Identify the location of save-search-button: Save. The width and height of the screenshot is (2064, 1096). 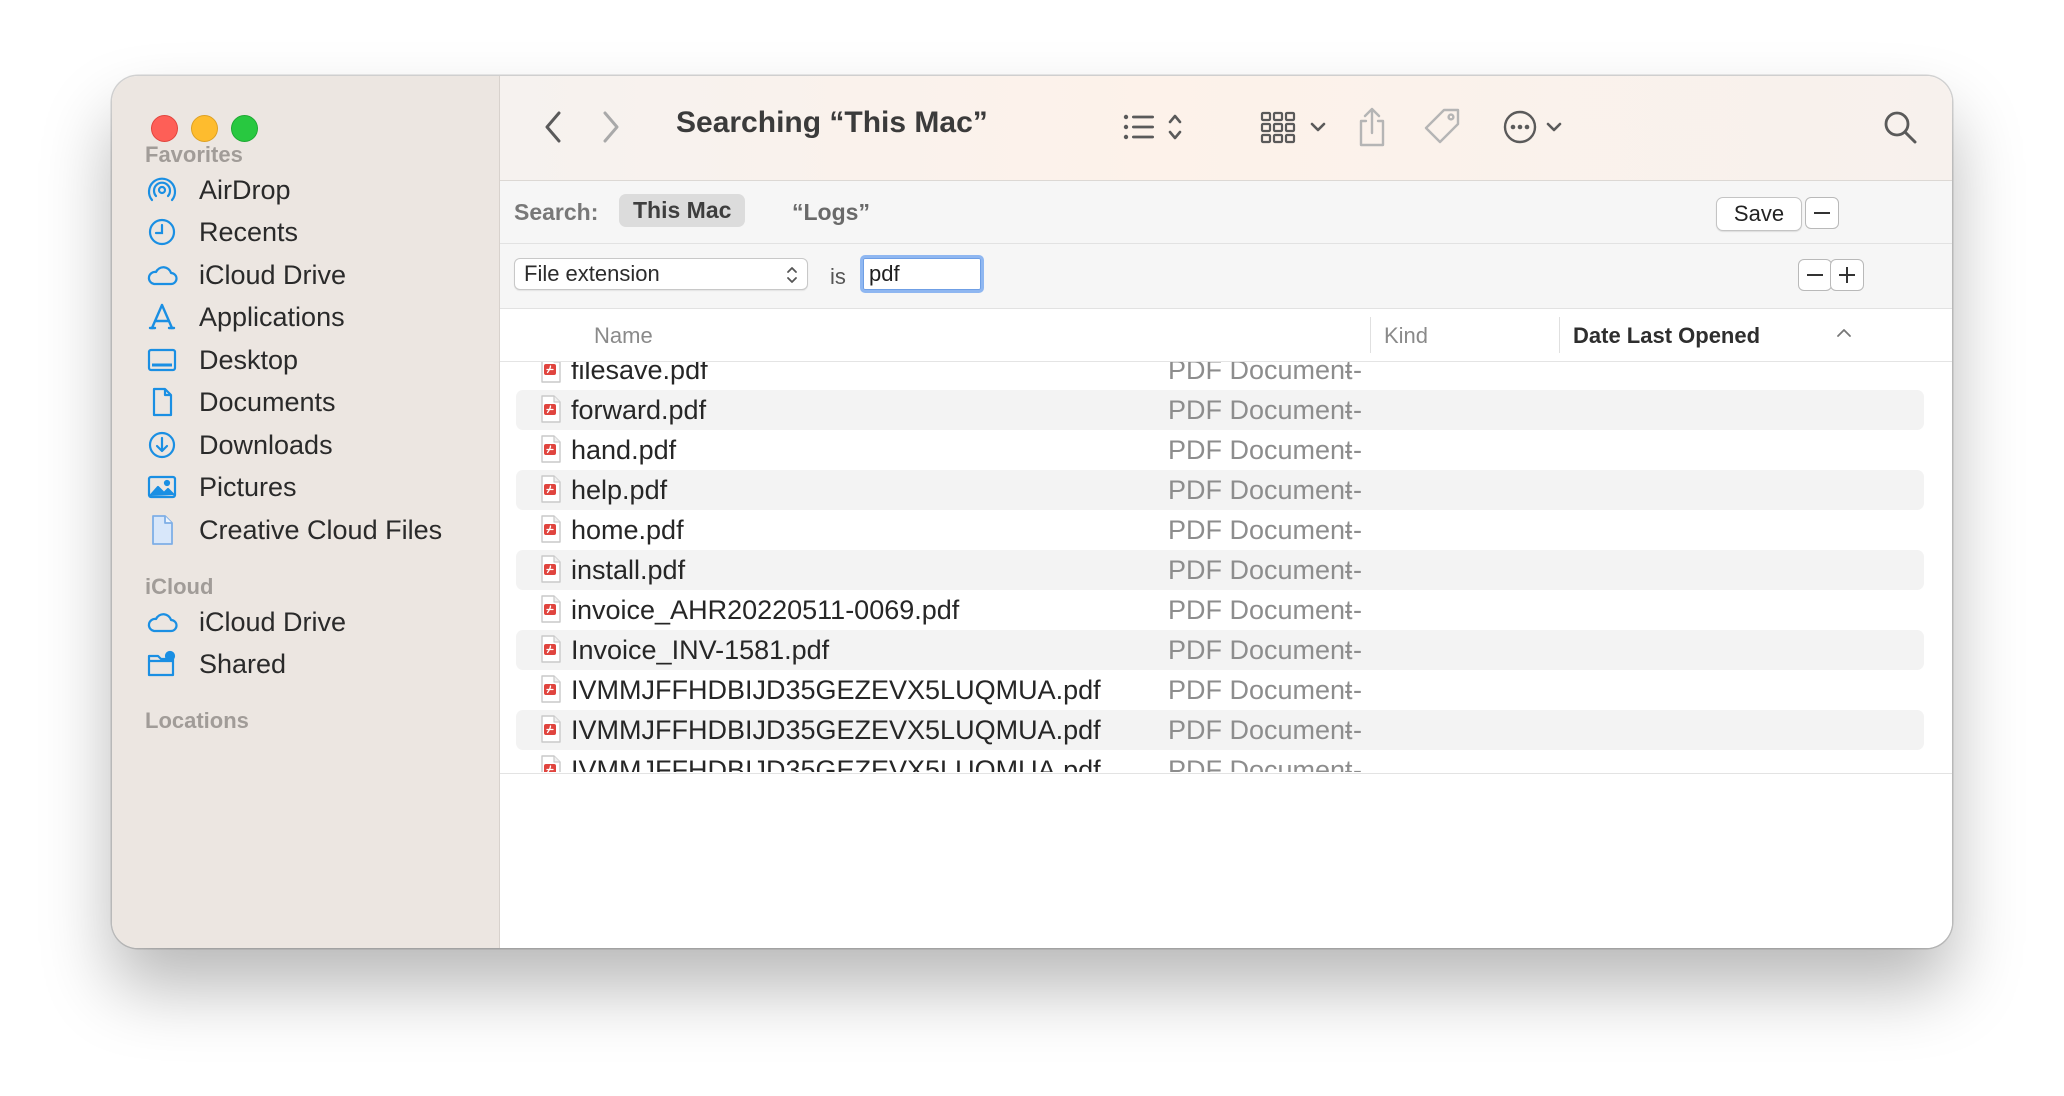
(1759, 214).